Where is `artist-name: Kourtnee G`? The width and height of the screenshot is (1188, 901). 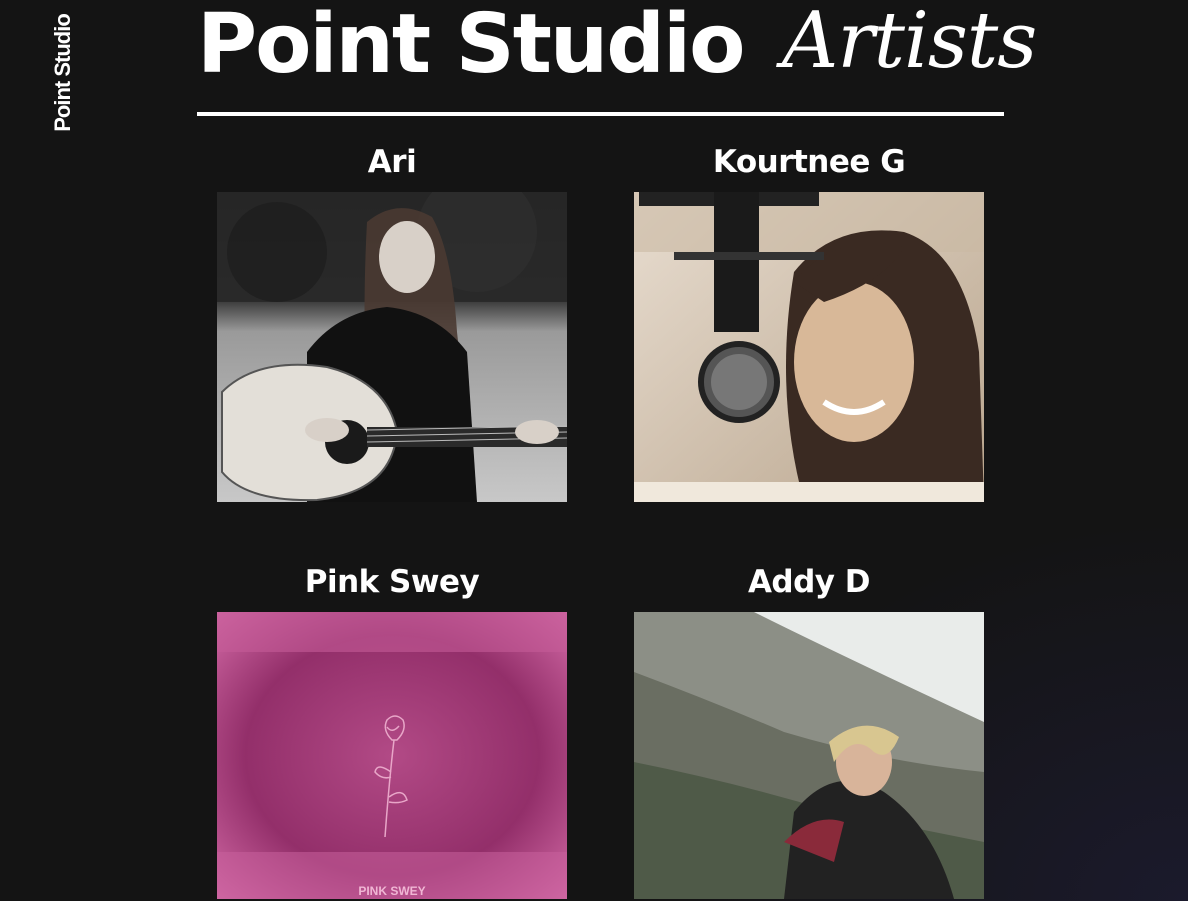
artist-name: Kourtnee G is located at coordinates (809, 162).